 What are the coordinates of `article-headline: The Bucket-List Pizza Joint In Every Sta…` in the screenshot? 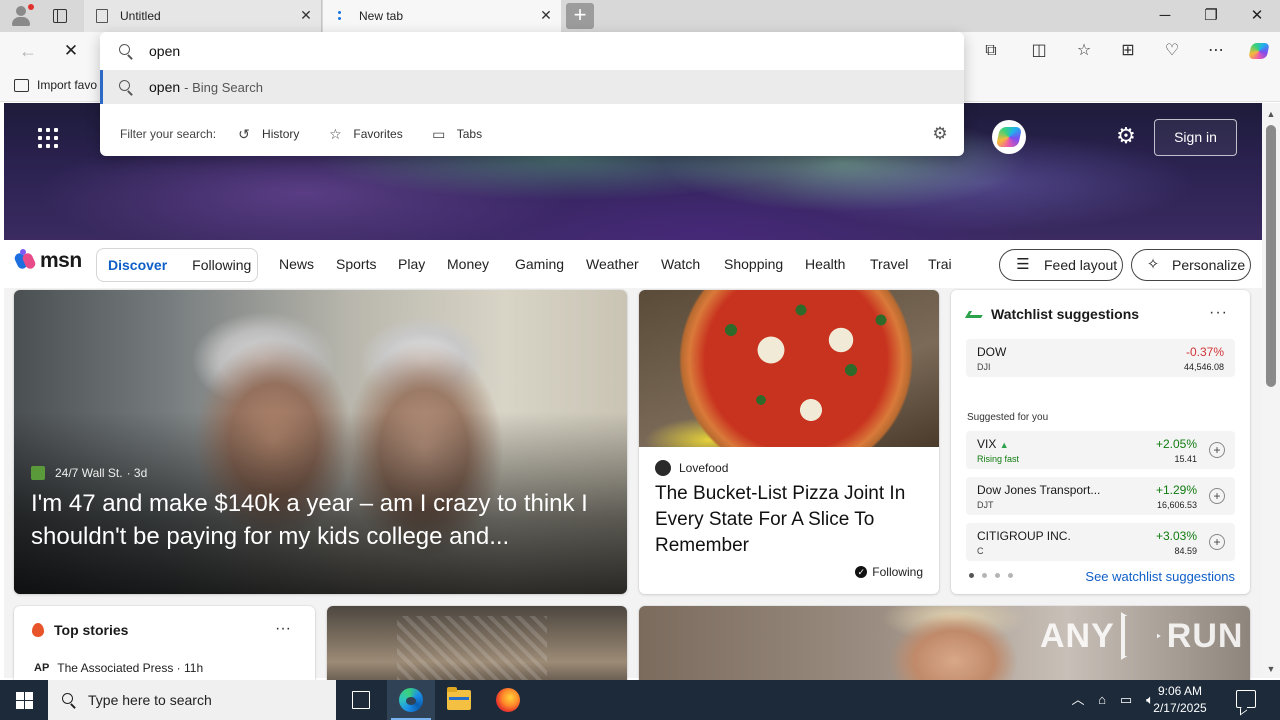 It's located at (791, 520).